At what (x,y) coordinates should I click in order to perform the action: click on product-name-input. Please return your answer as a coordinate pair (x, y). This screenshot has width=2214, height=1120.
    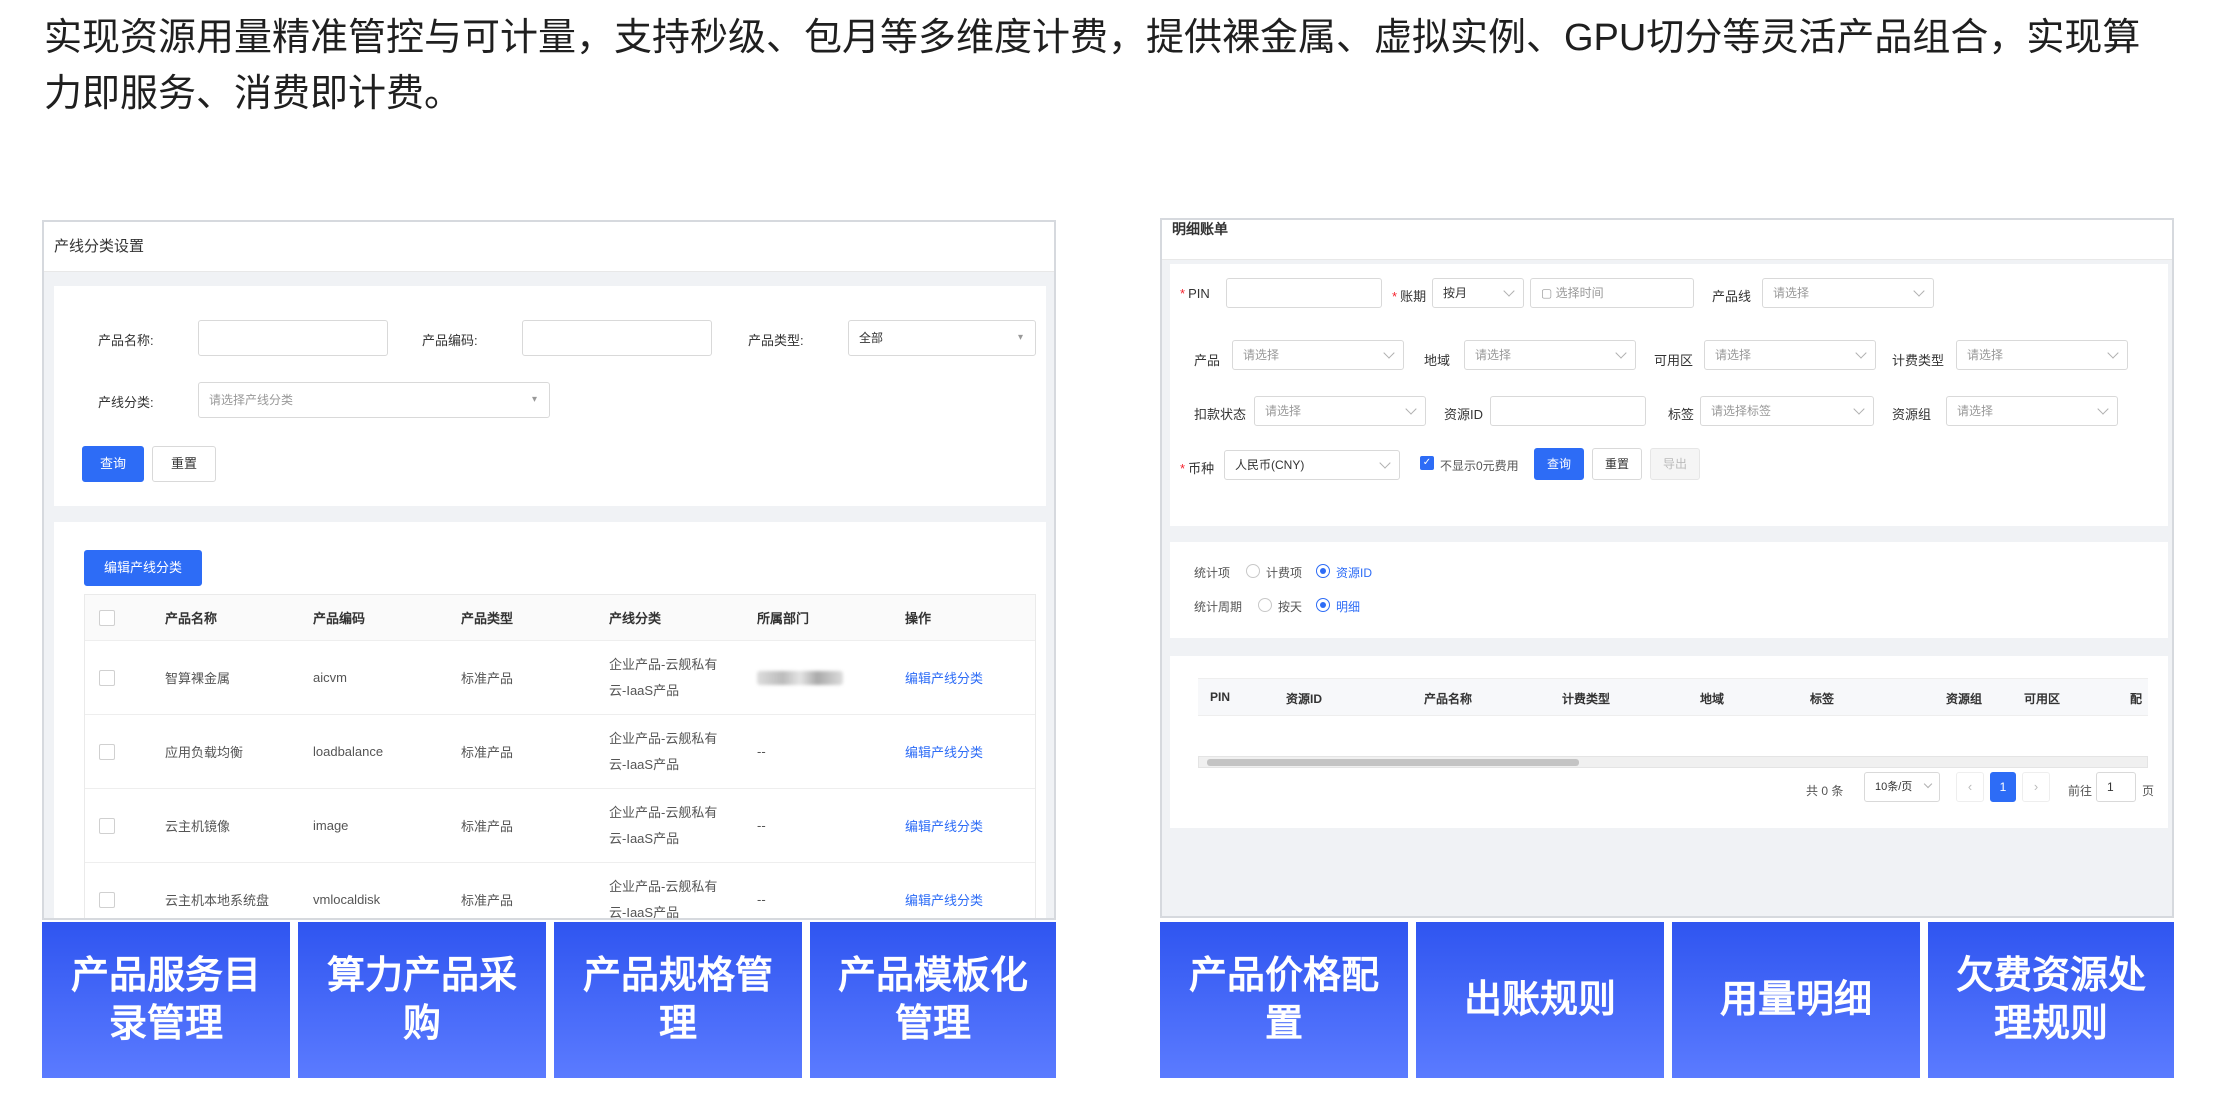
    Looking at the image, I should click on (293, 338).